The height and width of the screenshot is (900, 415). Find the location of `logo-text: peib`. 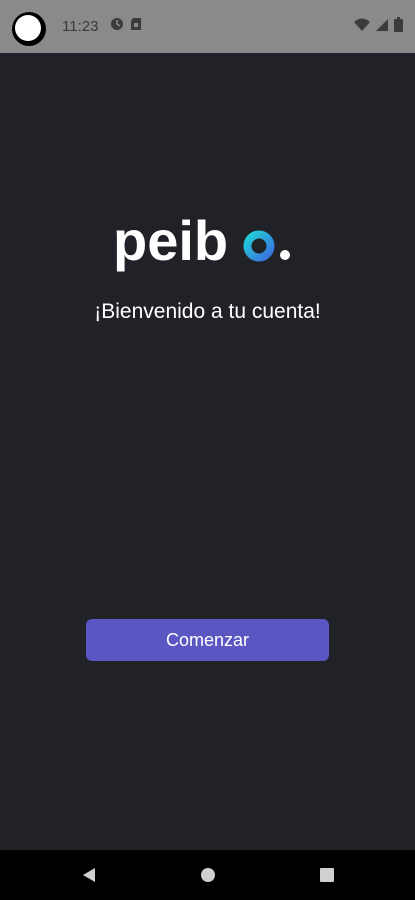

logo-text: peib is located at coordinates (170, 242).